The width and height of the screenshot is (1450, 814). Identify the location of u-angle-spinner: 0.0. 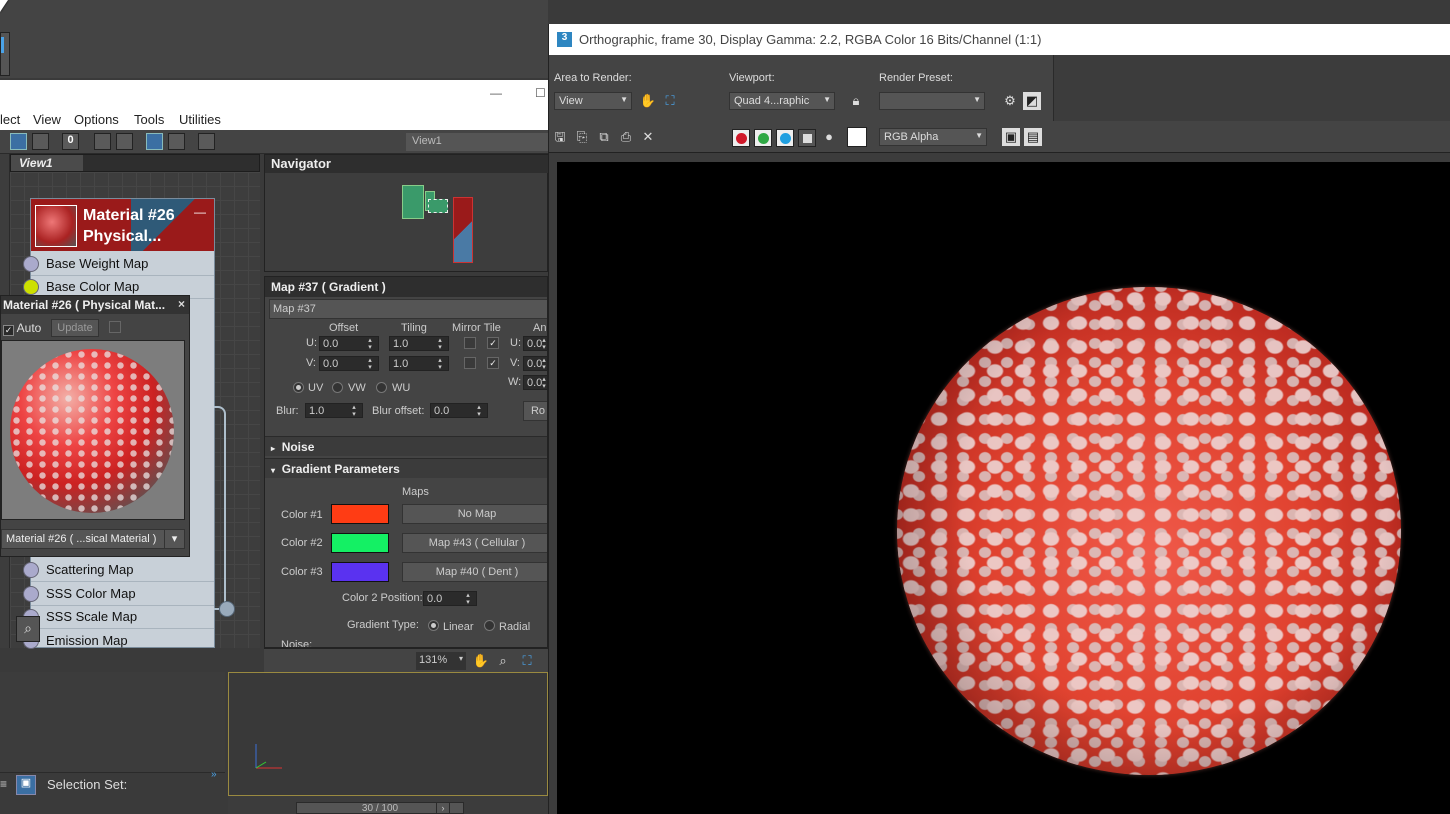
(535, 343).